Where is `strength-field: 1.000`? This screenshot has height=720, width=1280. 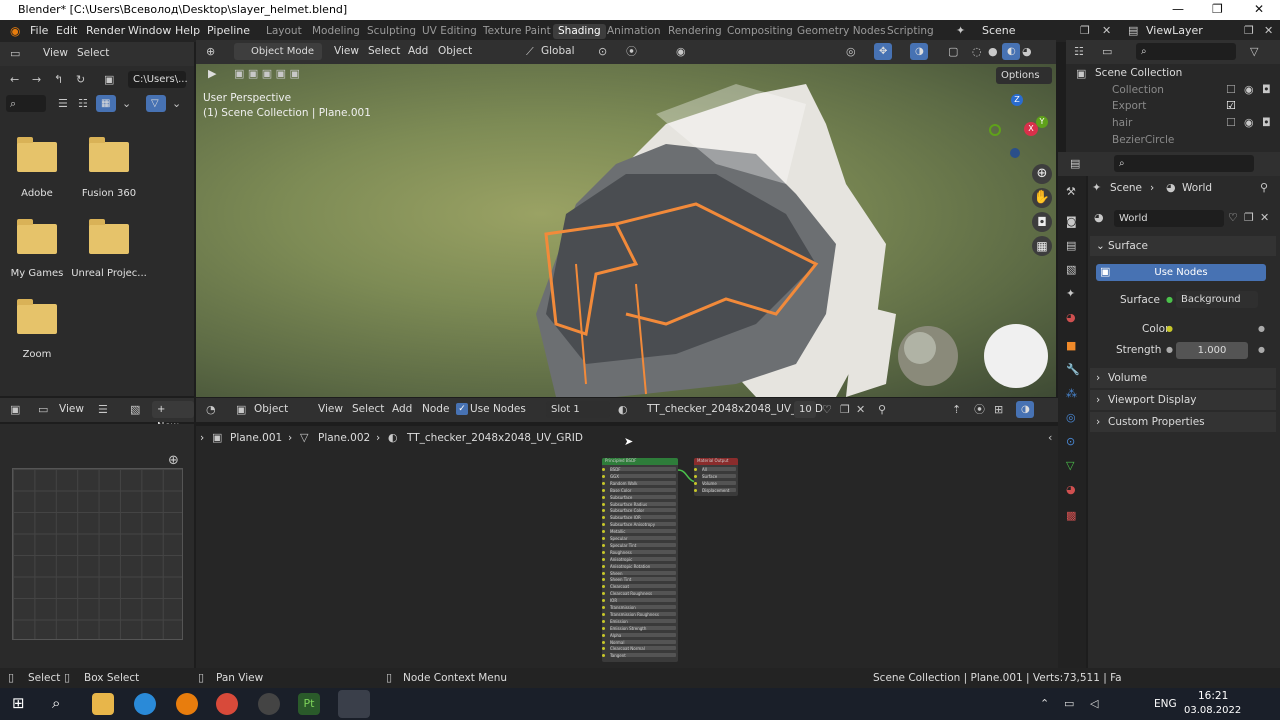
strength-field: 1.000 is located at coordinates (1212, 350).